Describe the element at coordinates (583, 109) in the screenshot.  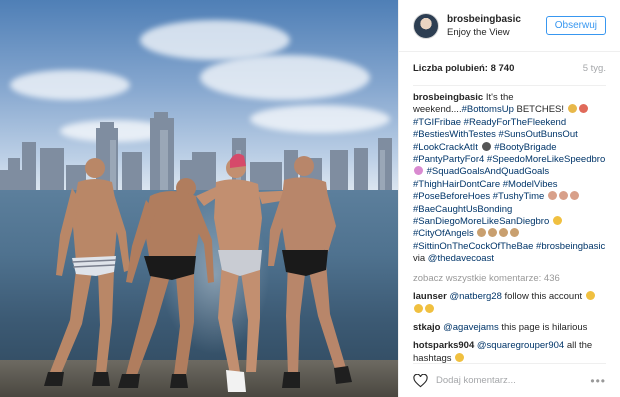
I see `peach-emoji-icon` at that location.